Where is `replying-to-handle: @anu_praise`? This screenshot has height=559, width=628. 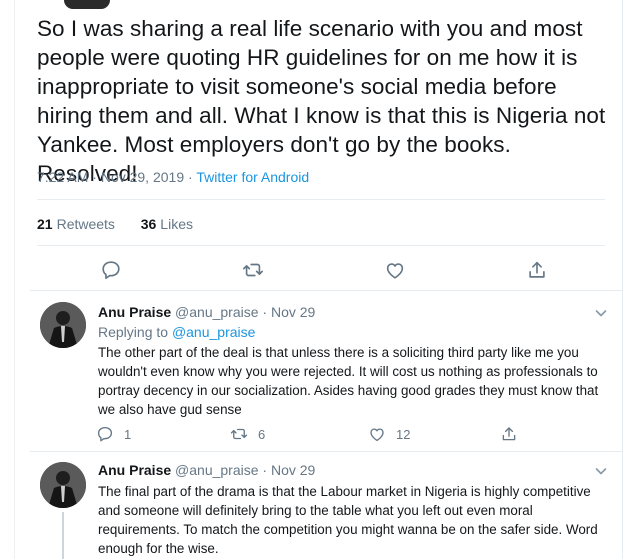 replying-to-handle: @anu_praise is located at coordinates (214, 332).